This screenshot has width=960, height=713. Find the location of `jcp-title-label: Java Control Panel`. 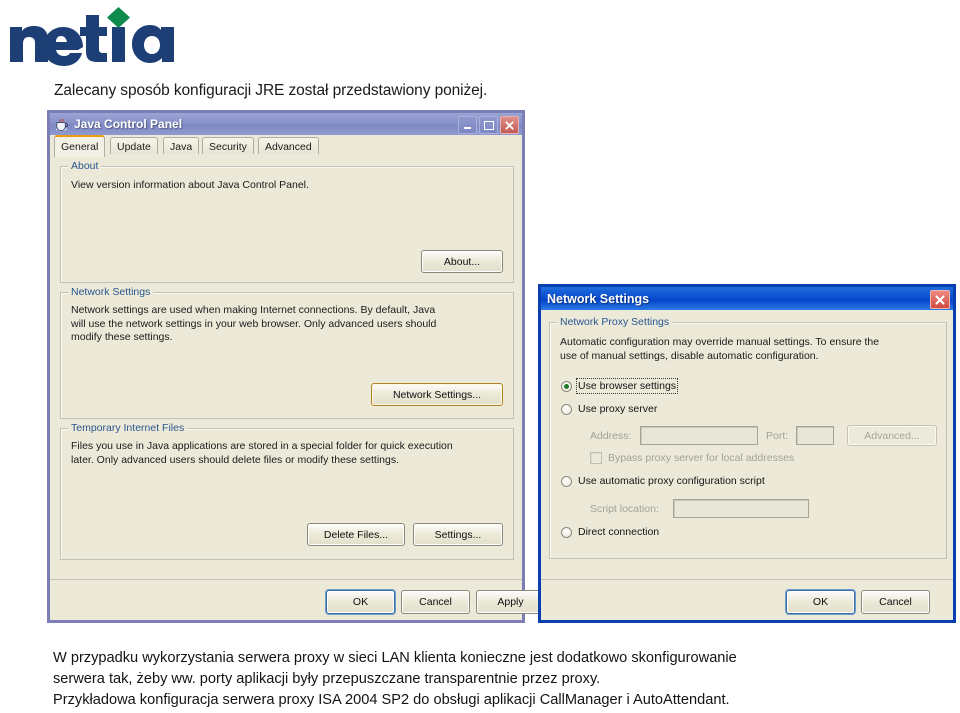

jcp-title-label: Java Control Panel is located at coordinates (128, 124).